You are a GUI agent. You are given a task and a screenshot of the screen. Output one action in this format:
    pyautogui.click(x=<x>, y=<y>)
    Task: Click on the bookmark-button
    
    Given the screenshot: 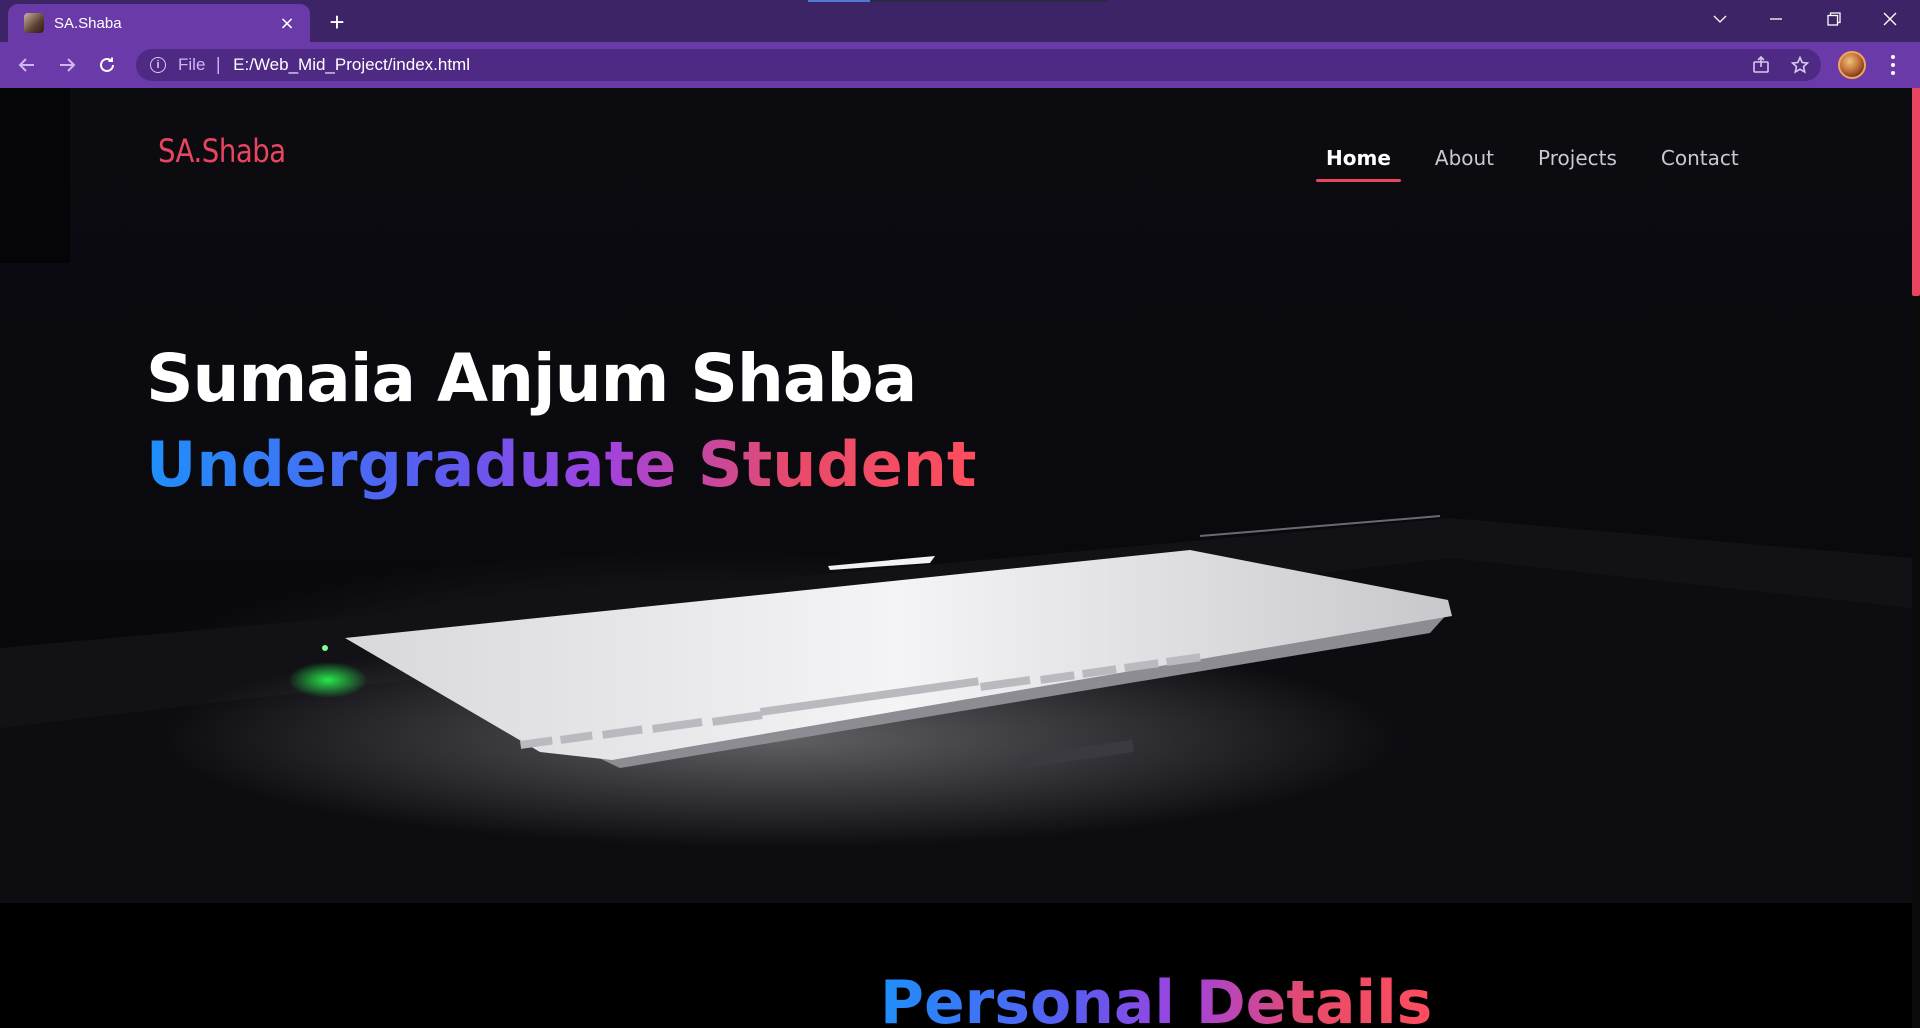 What is the action you would take?
    pyautogui.click(x=1800, y=65)
    